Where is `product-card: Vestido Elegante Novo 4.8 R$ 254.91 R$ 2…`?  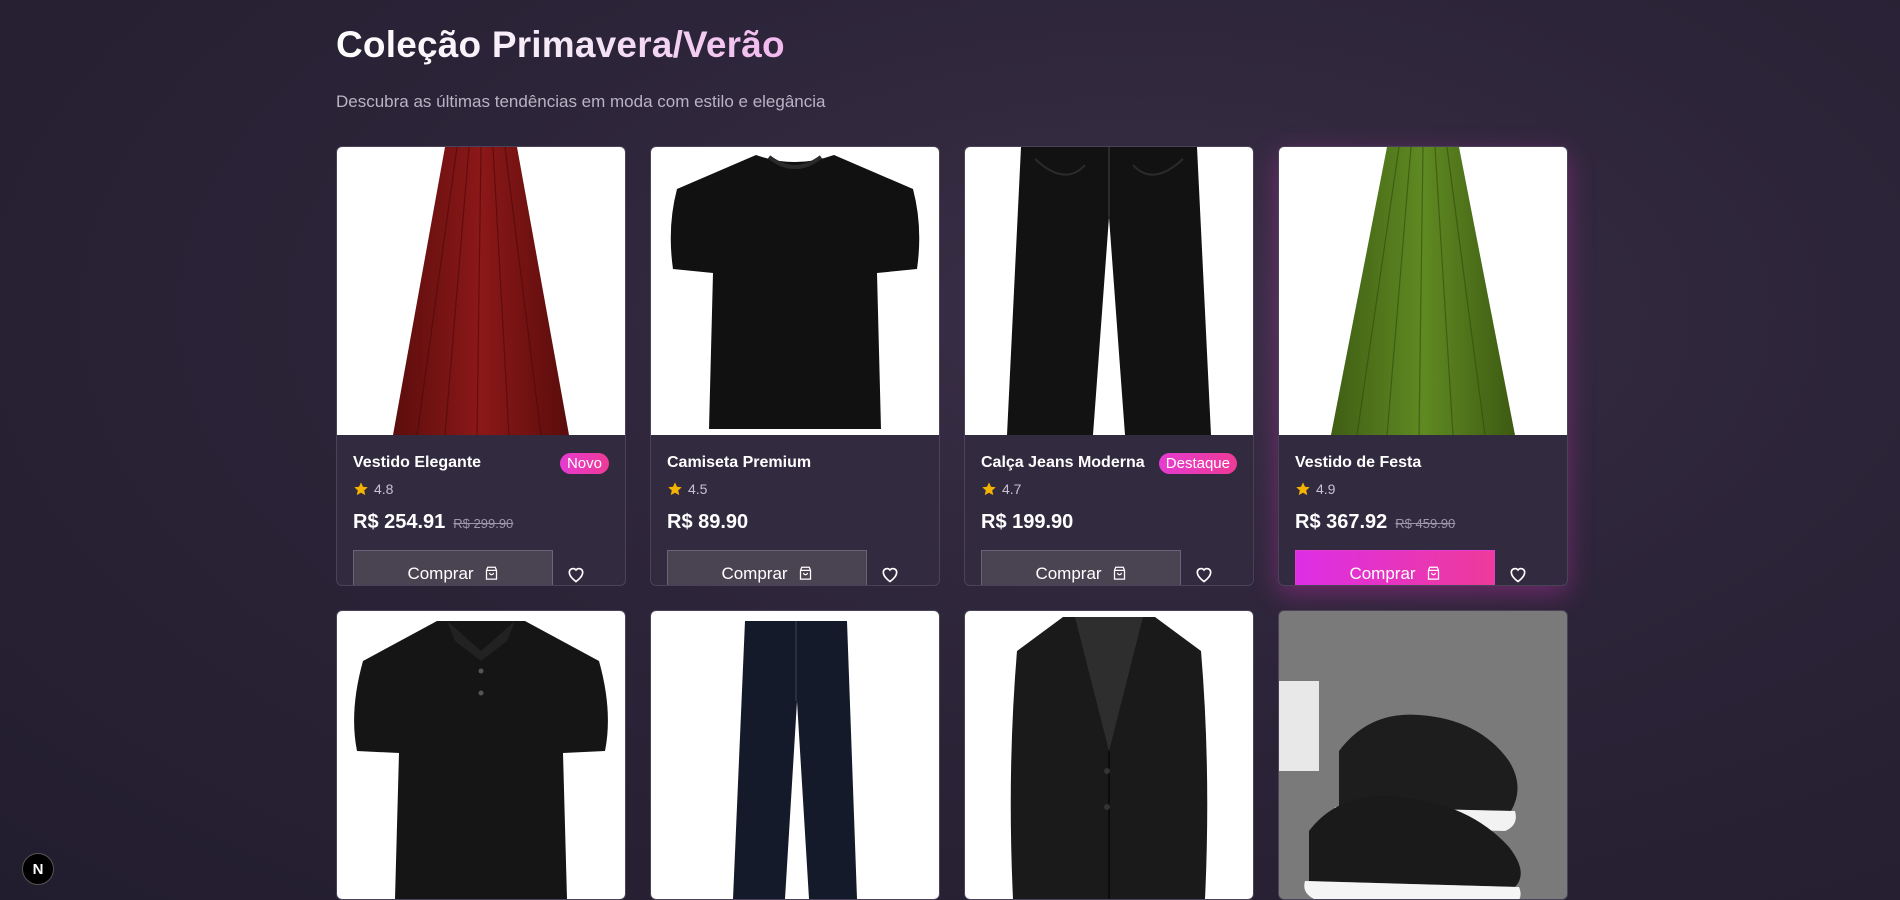 product-card: Vestido Elegante Novo 4.8 R$ 254.91 R$ 2… is located at coordinates (481, 366).